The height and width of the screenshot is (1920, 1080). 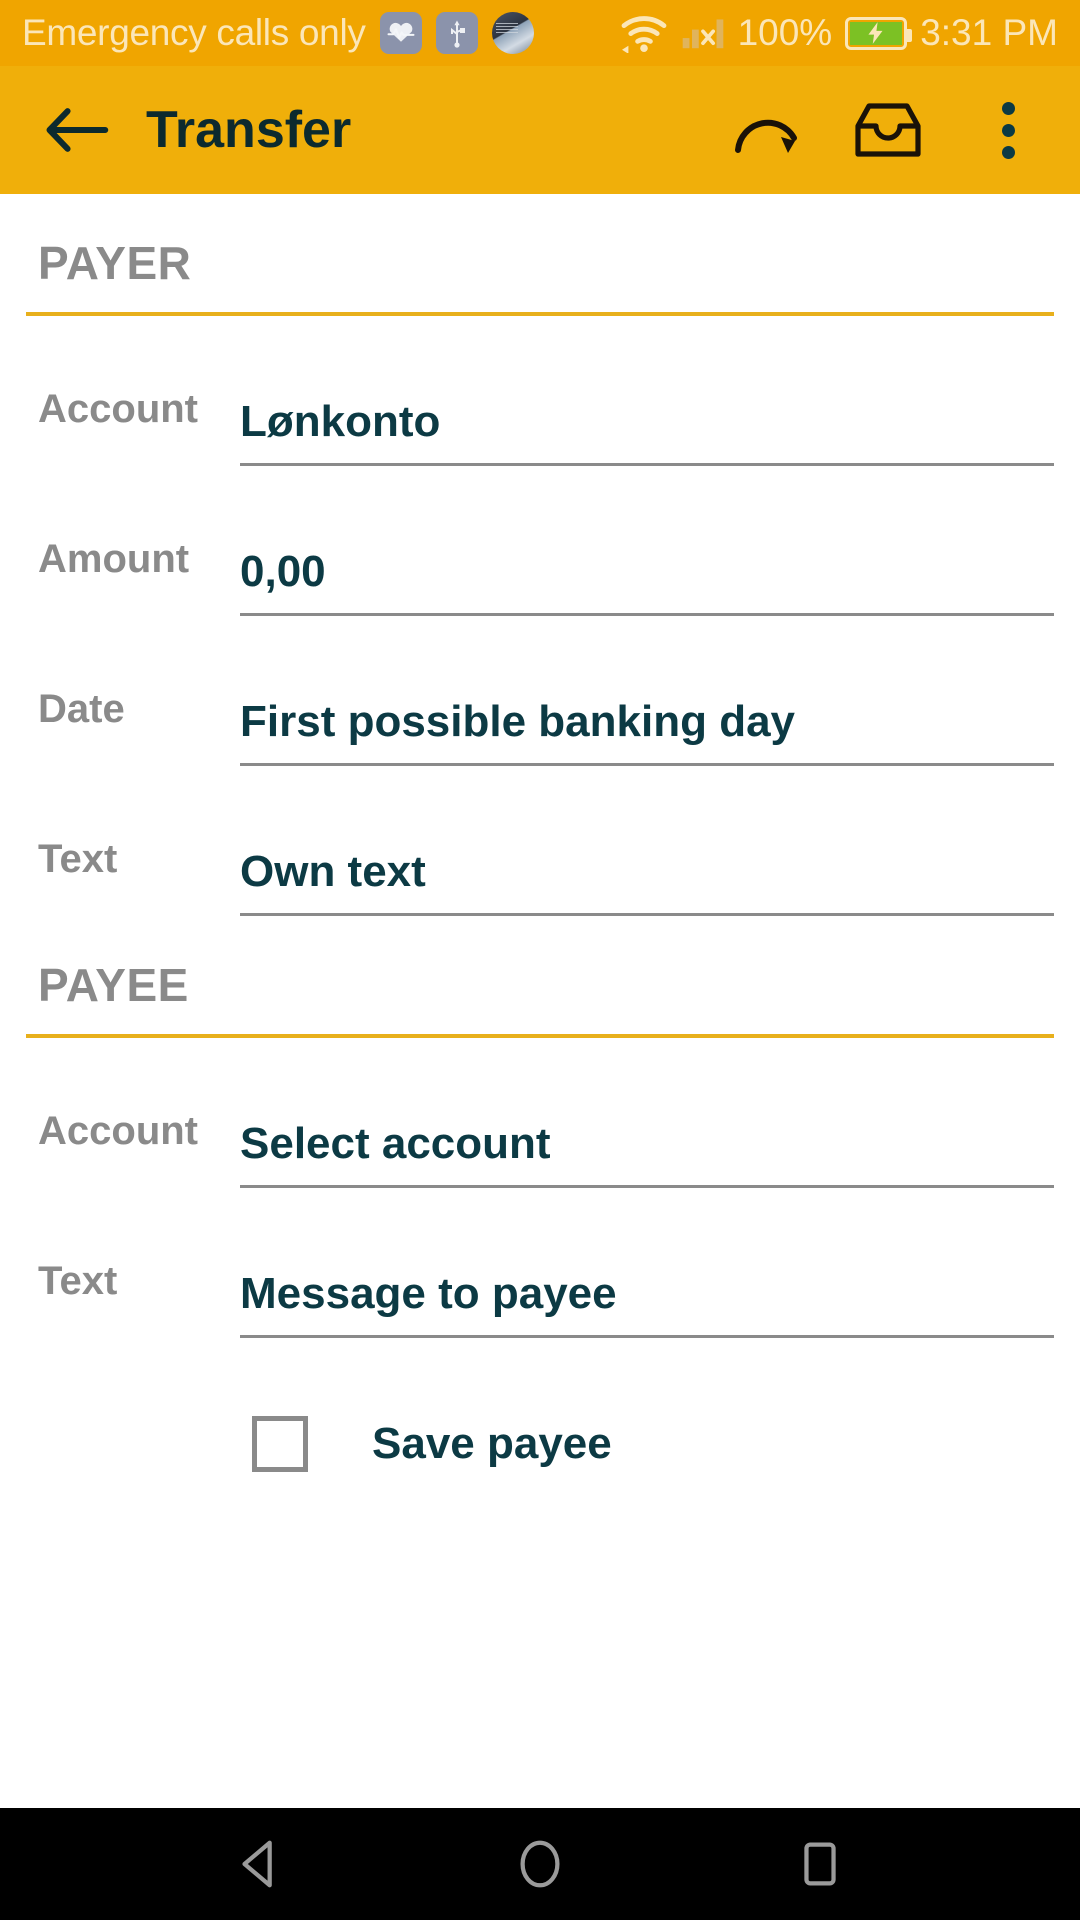 What do you see at coordinates (785, 32) in the screenshot?
I see `battery-percent-label: 100%` at bounding box center [785, 32].